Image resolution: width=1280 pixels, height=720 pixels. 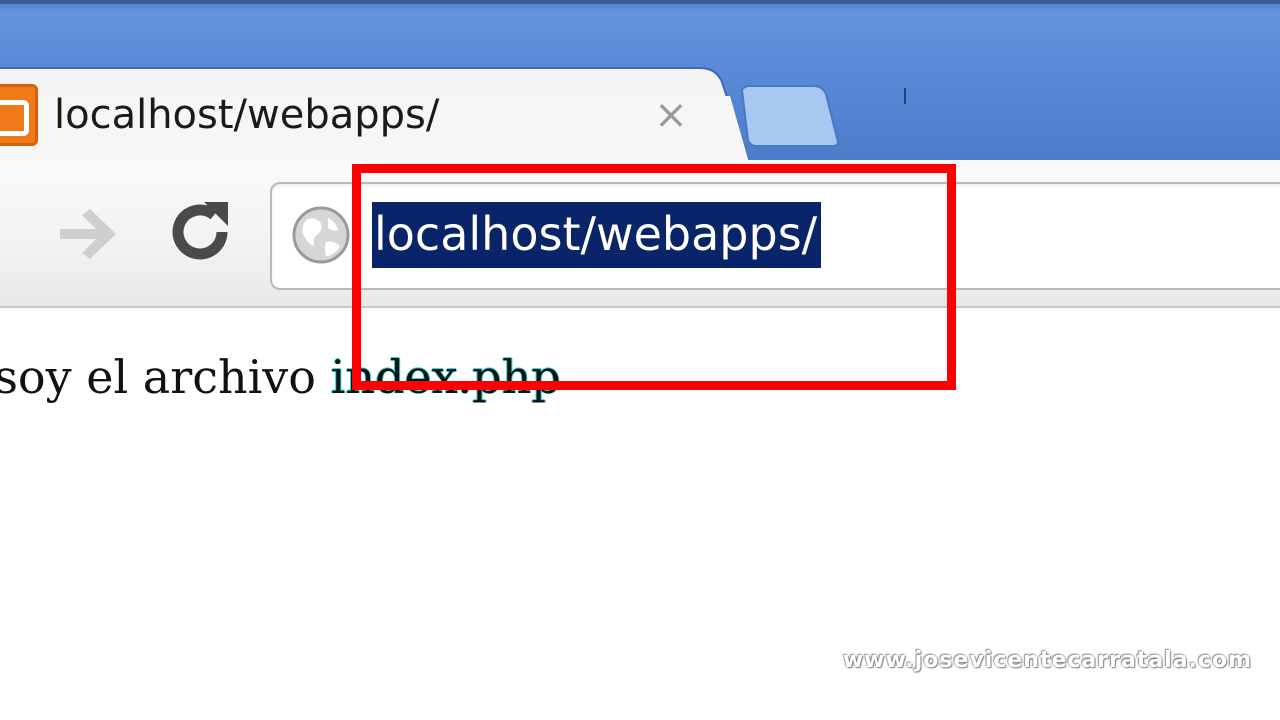 What do you see at coordinates (671, 115) in the screenshot?
I see `close-icon: ×` at bounding box center [671, 115].